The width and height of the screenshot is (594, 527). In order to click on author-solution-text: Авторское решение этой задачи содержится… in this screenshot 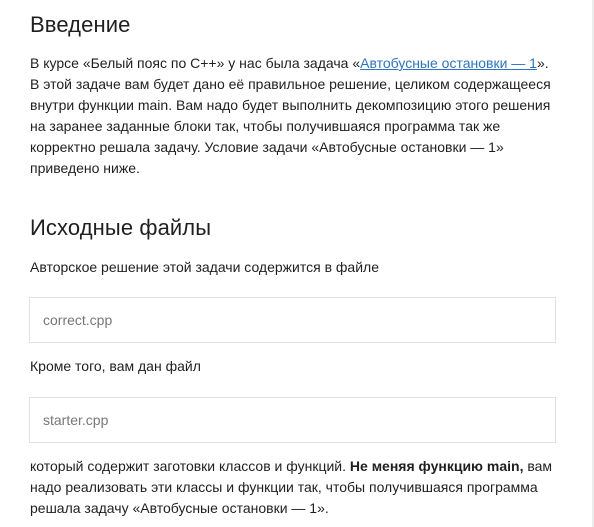, I will do `click(204, 267)`.